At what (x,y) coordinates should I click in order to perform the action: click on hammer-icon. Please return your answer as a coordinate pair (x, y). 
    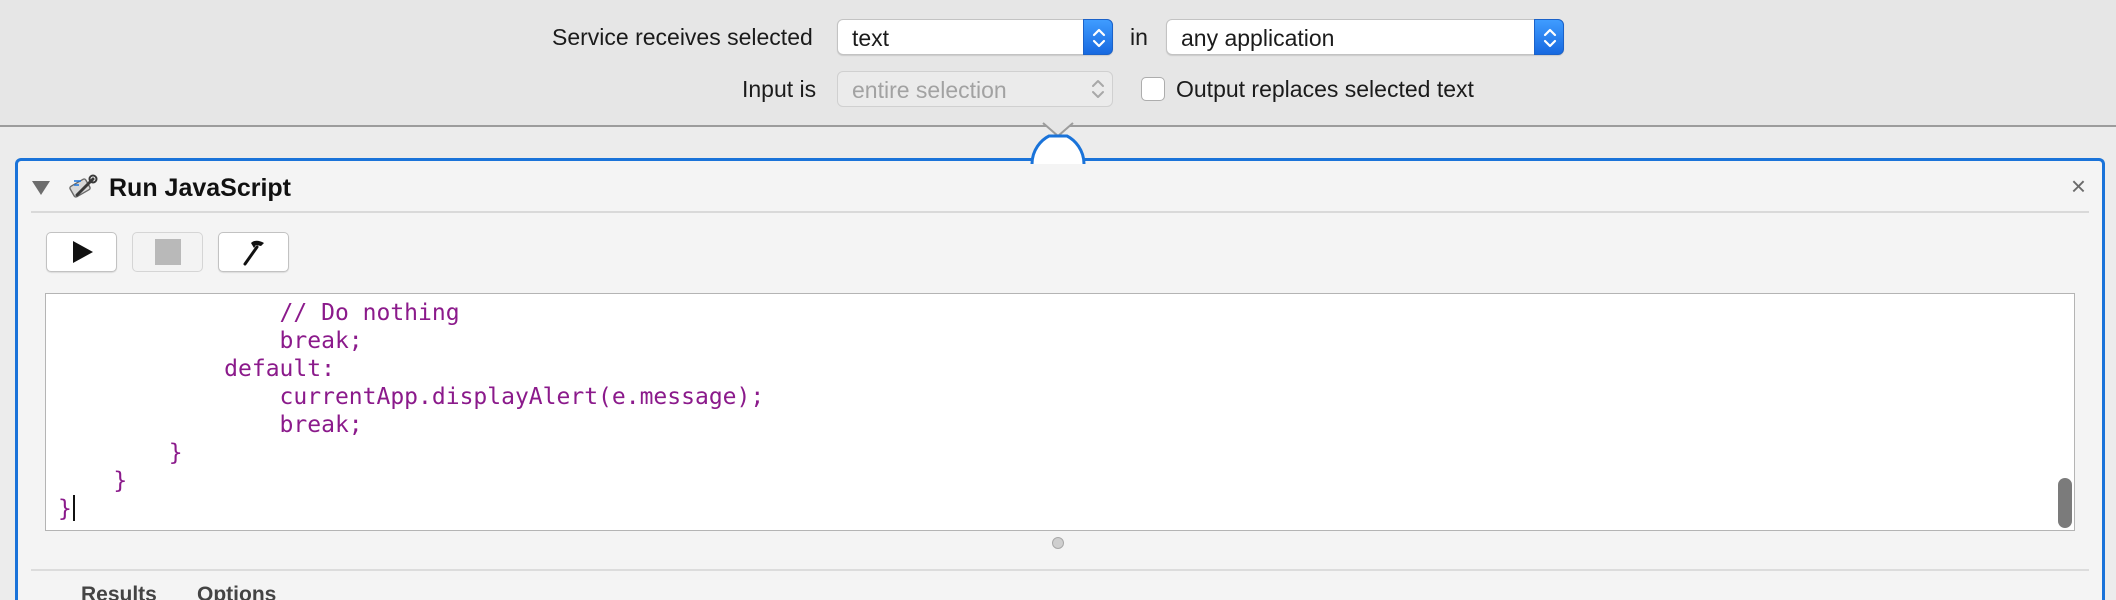
    Looking at the image, I should click on (253, 253).